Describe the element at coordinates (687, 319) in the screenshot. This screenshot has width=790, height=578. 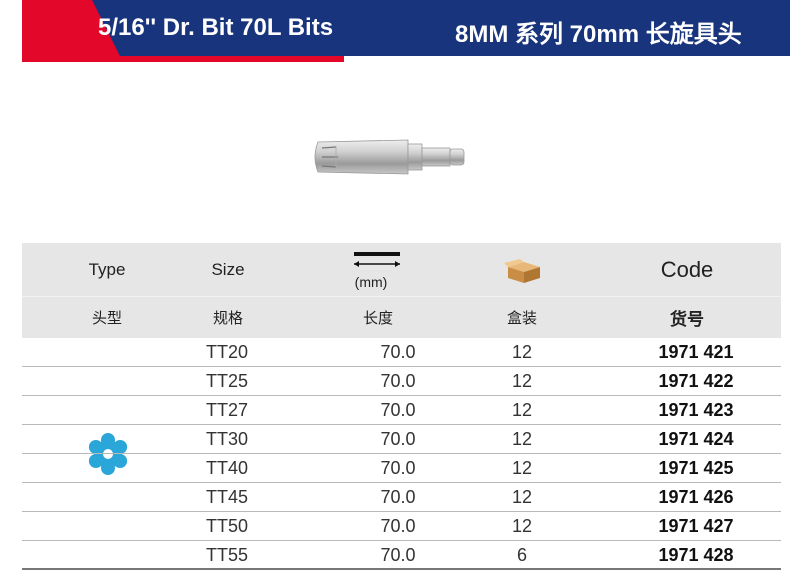
I see `header-code-cn: 货号` at that location.